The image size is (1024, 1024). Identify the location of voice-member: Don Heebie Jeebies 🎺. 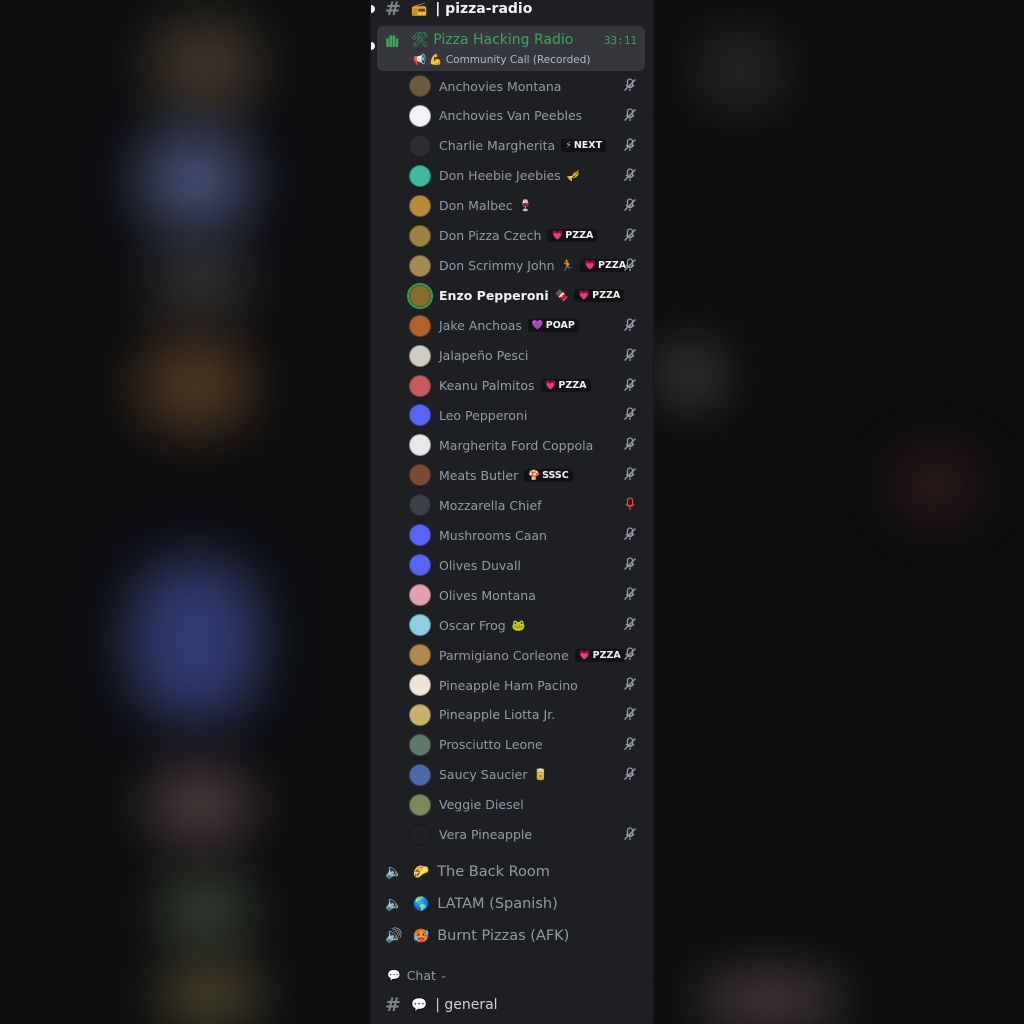
(525, 176).